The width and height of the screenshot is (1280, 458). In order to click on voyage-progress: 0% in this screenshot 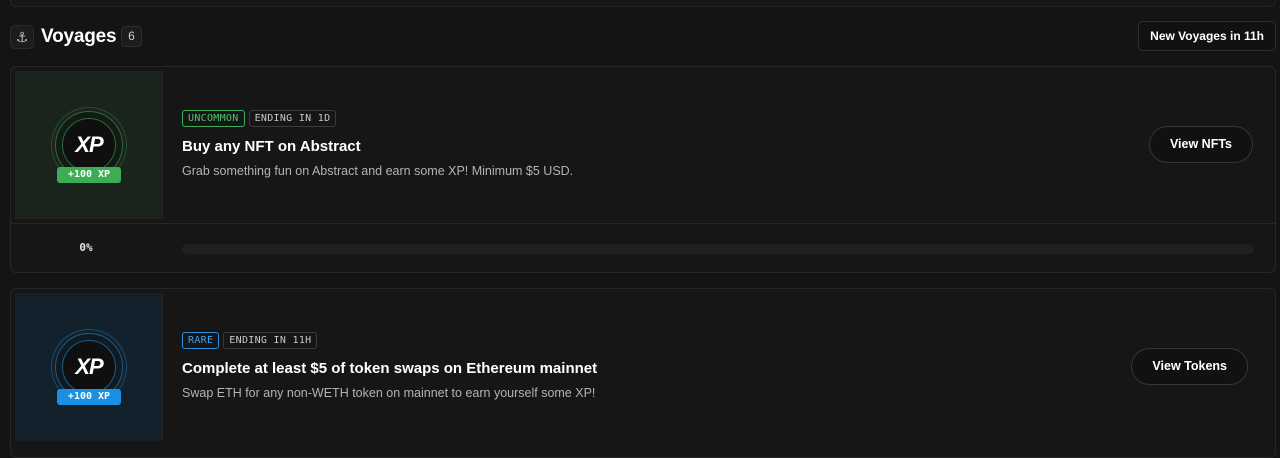, I will do `click(643, 247)`.